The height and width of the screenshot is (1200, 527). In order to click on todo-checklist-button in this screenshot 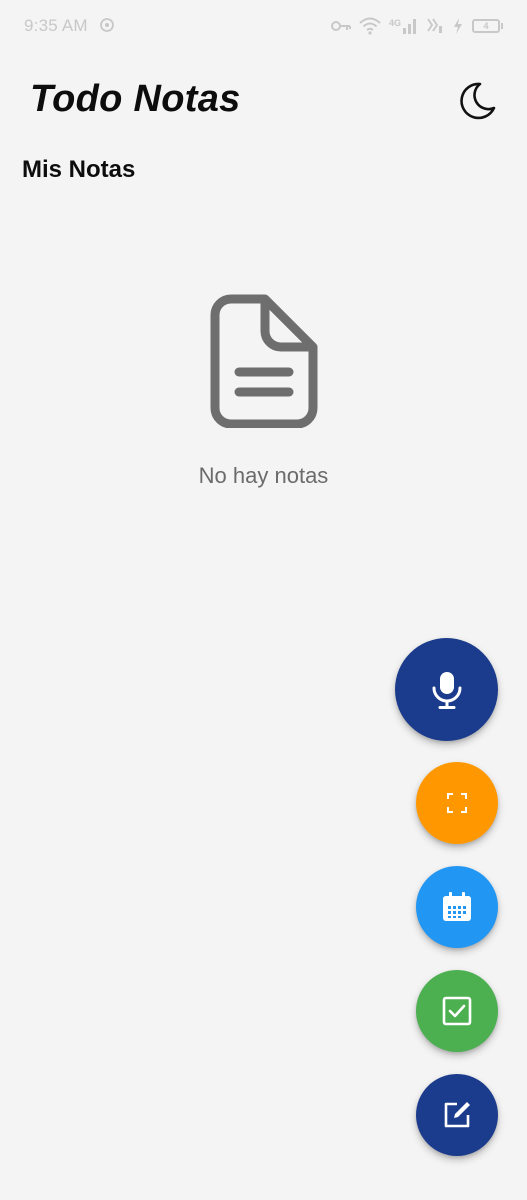, I will do `click(457, 1011)`.